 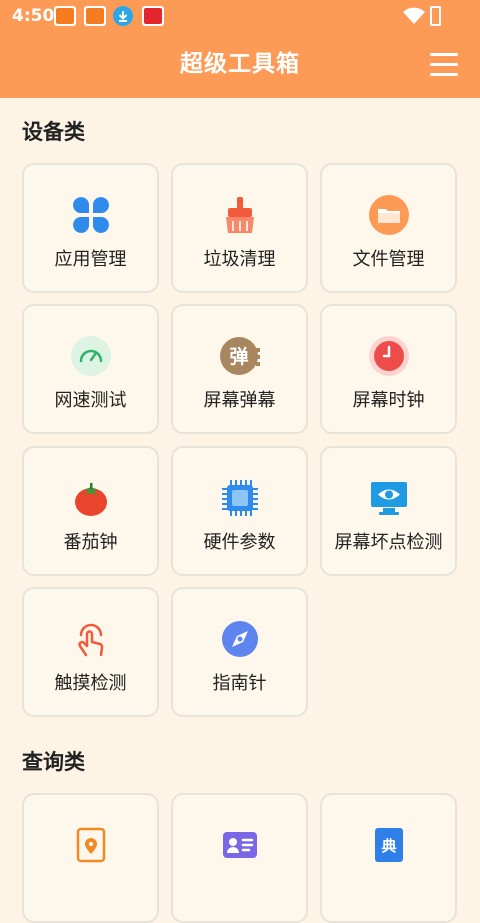 I want to click on four-petal-apps-icon, so click(x=90, y=215).